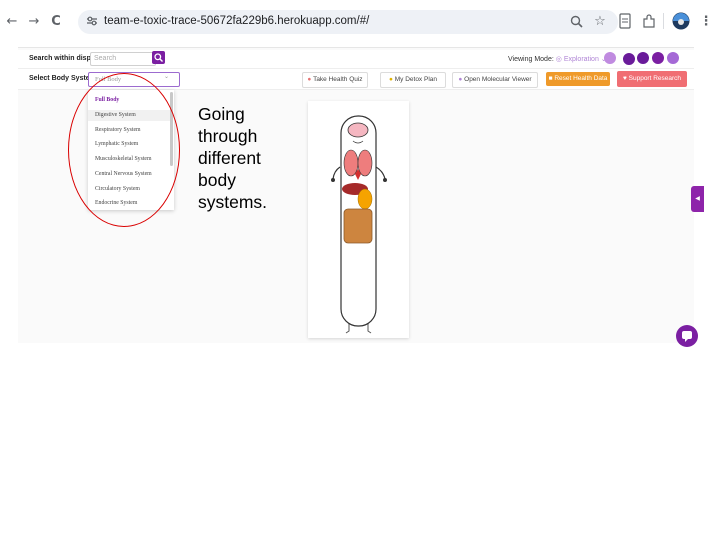 This screenshot has width=720, height=540. I want to click on body-illustration-card, so click(358, 219).